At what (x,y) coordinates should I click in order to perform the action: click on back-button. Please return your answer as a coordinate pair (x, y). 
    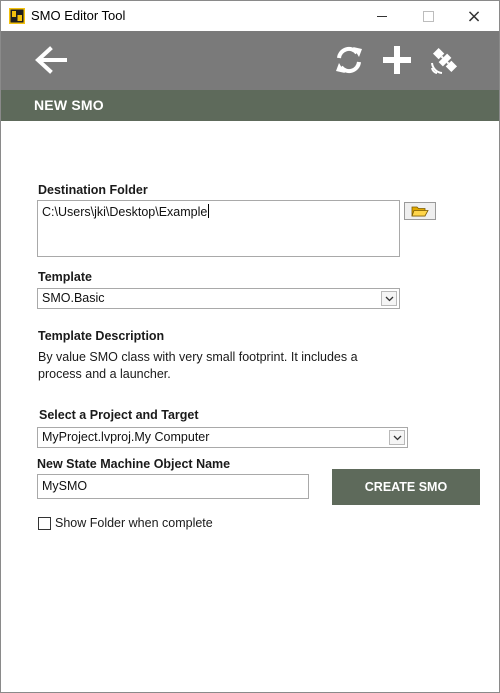
    Looking at the image, I should click on (51, 60).